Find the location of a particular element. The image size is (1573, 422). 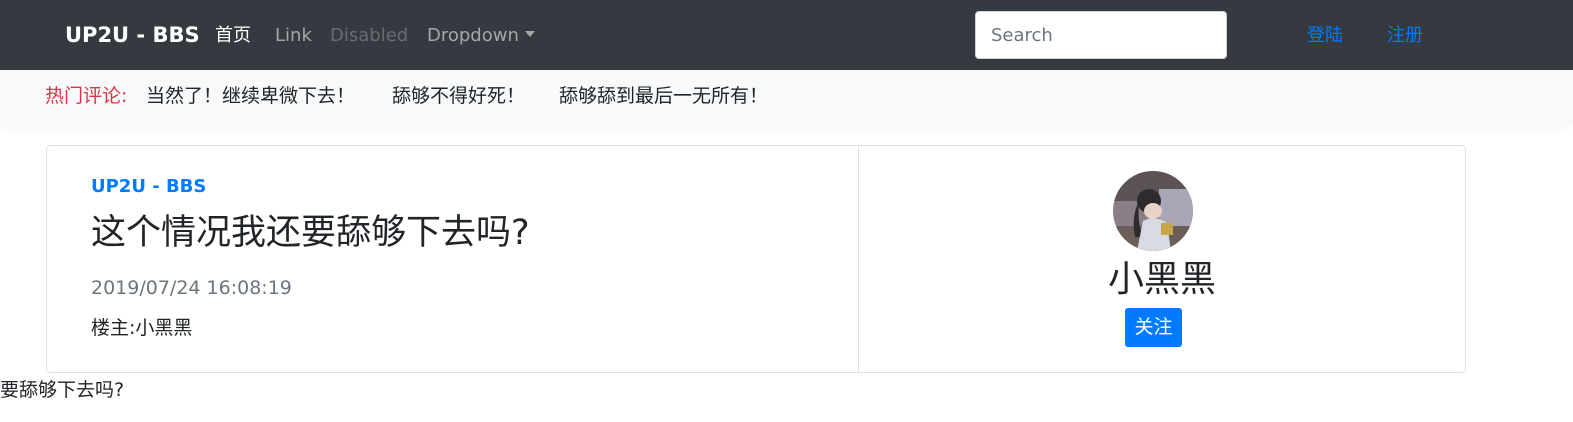

overflow-post-title: 我还要舔够下去吗? is located at coordinates (70, 390).